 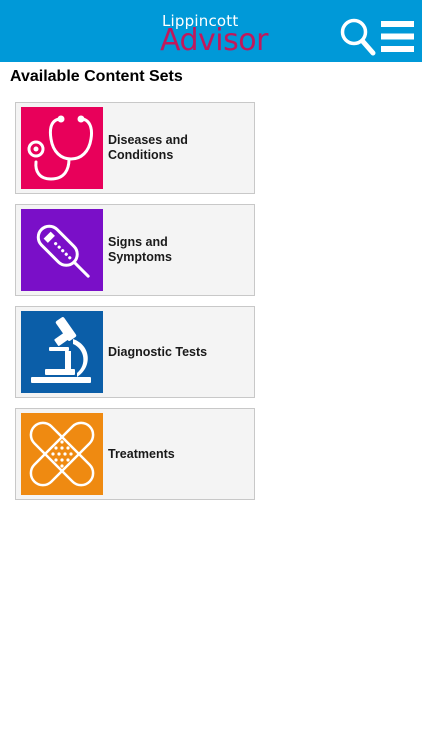 I want to click on diagnostic-tile, so click(x=62, y=352).